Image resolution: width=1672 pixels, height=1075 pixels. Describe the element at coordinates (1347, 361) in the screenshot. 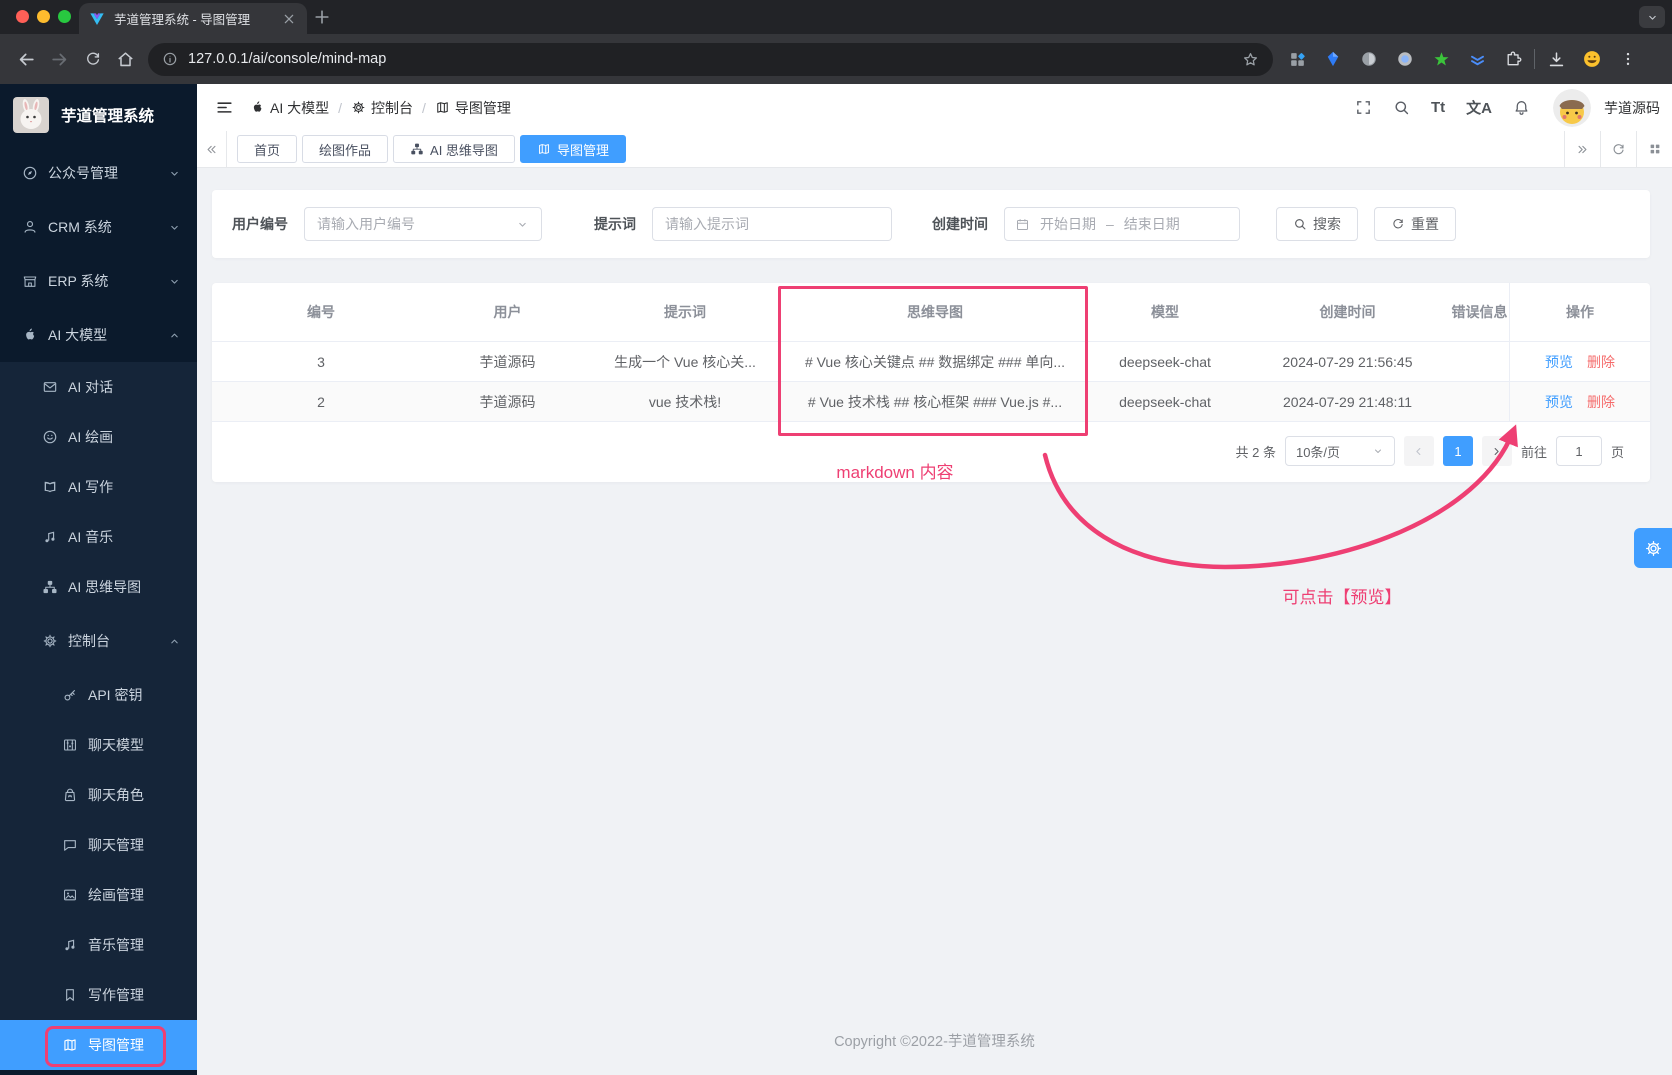

I see `cell-created: 2024-07-29 21:56:45` at that location.